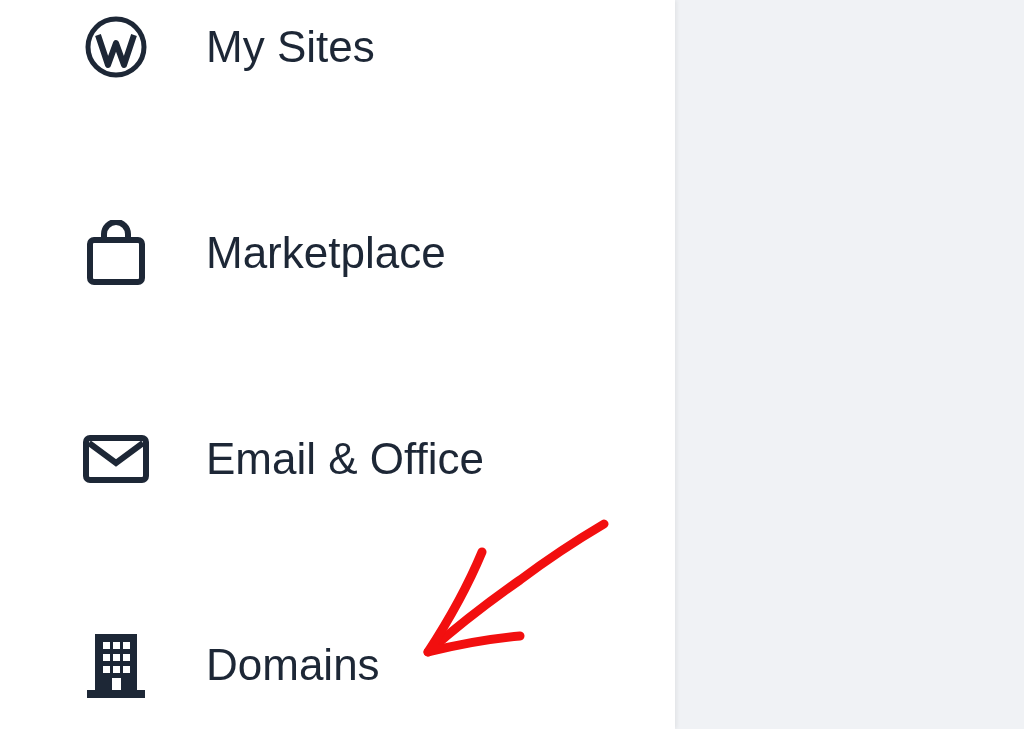 The image size is (1024, 729). Describe the element at coordinates (337, 665) in the screenshot. I see `sidebar-item: Domains` at that location.